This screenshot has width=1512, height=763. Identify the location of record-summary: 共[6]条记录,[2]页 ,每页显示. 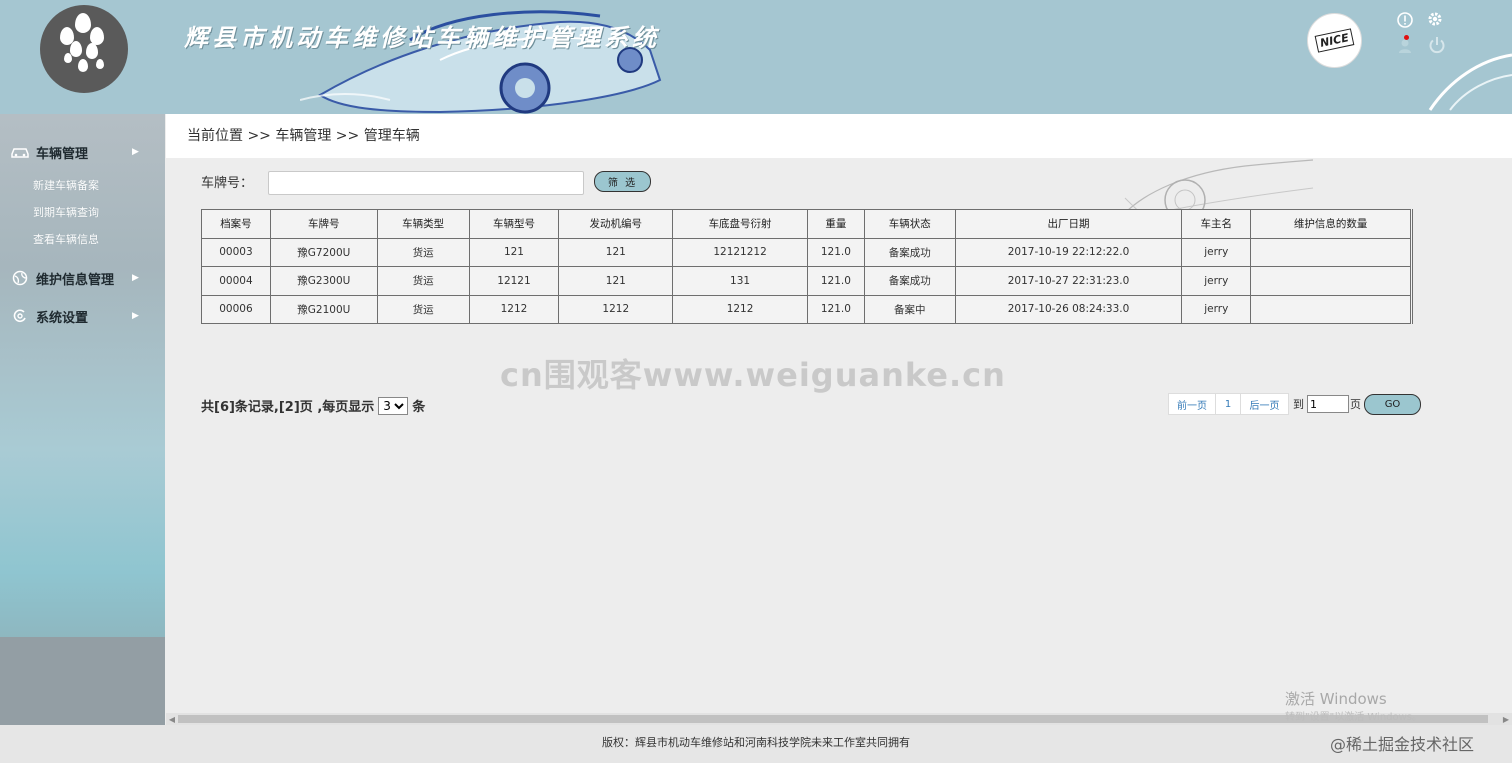
(288, 407).